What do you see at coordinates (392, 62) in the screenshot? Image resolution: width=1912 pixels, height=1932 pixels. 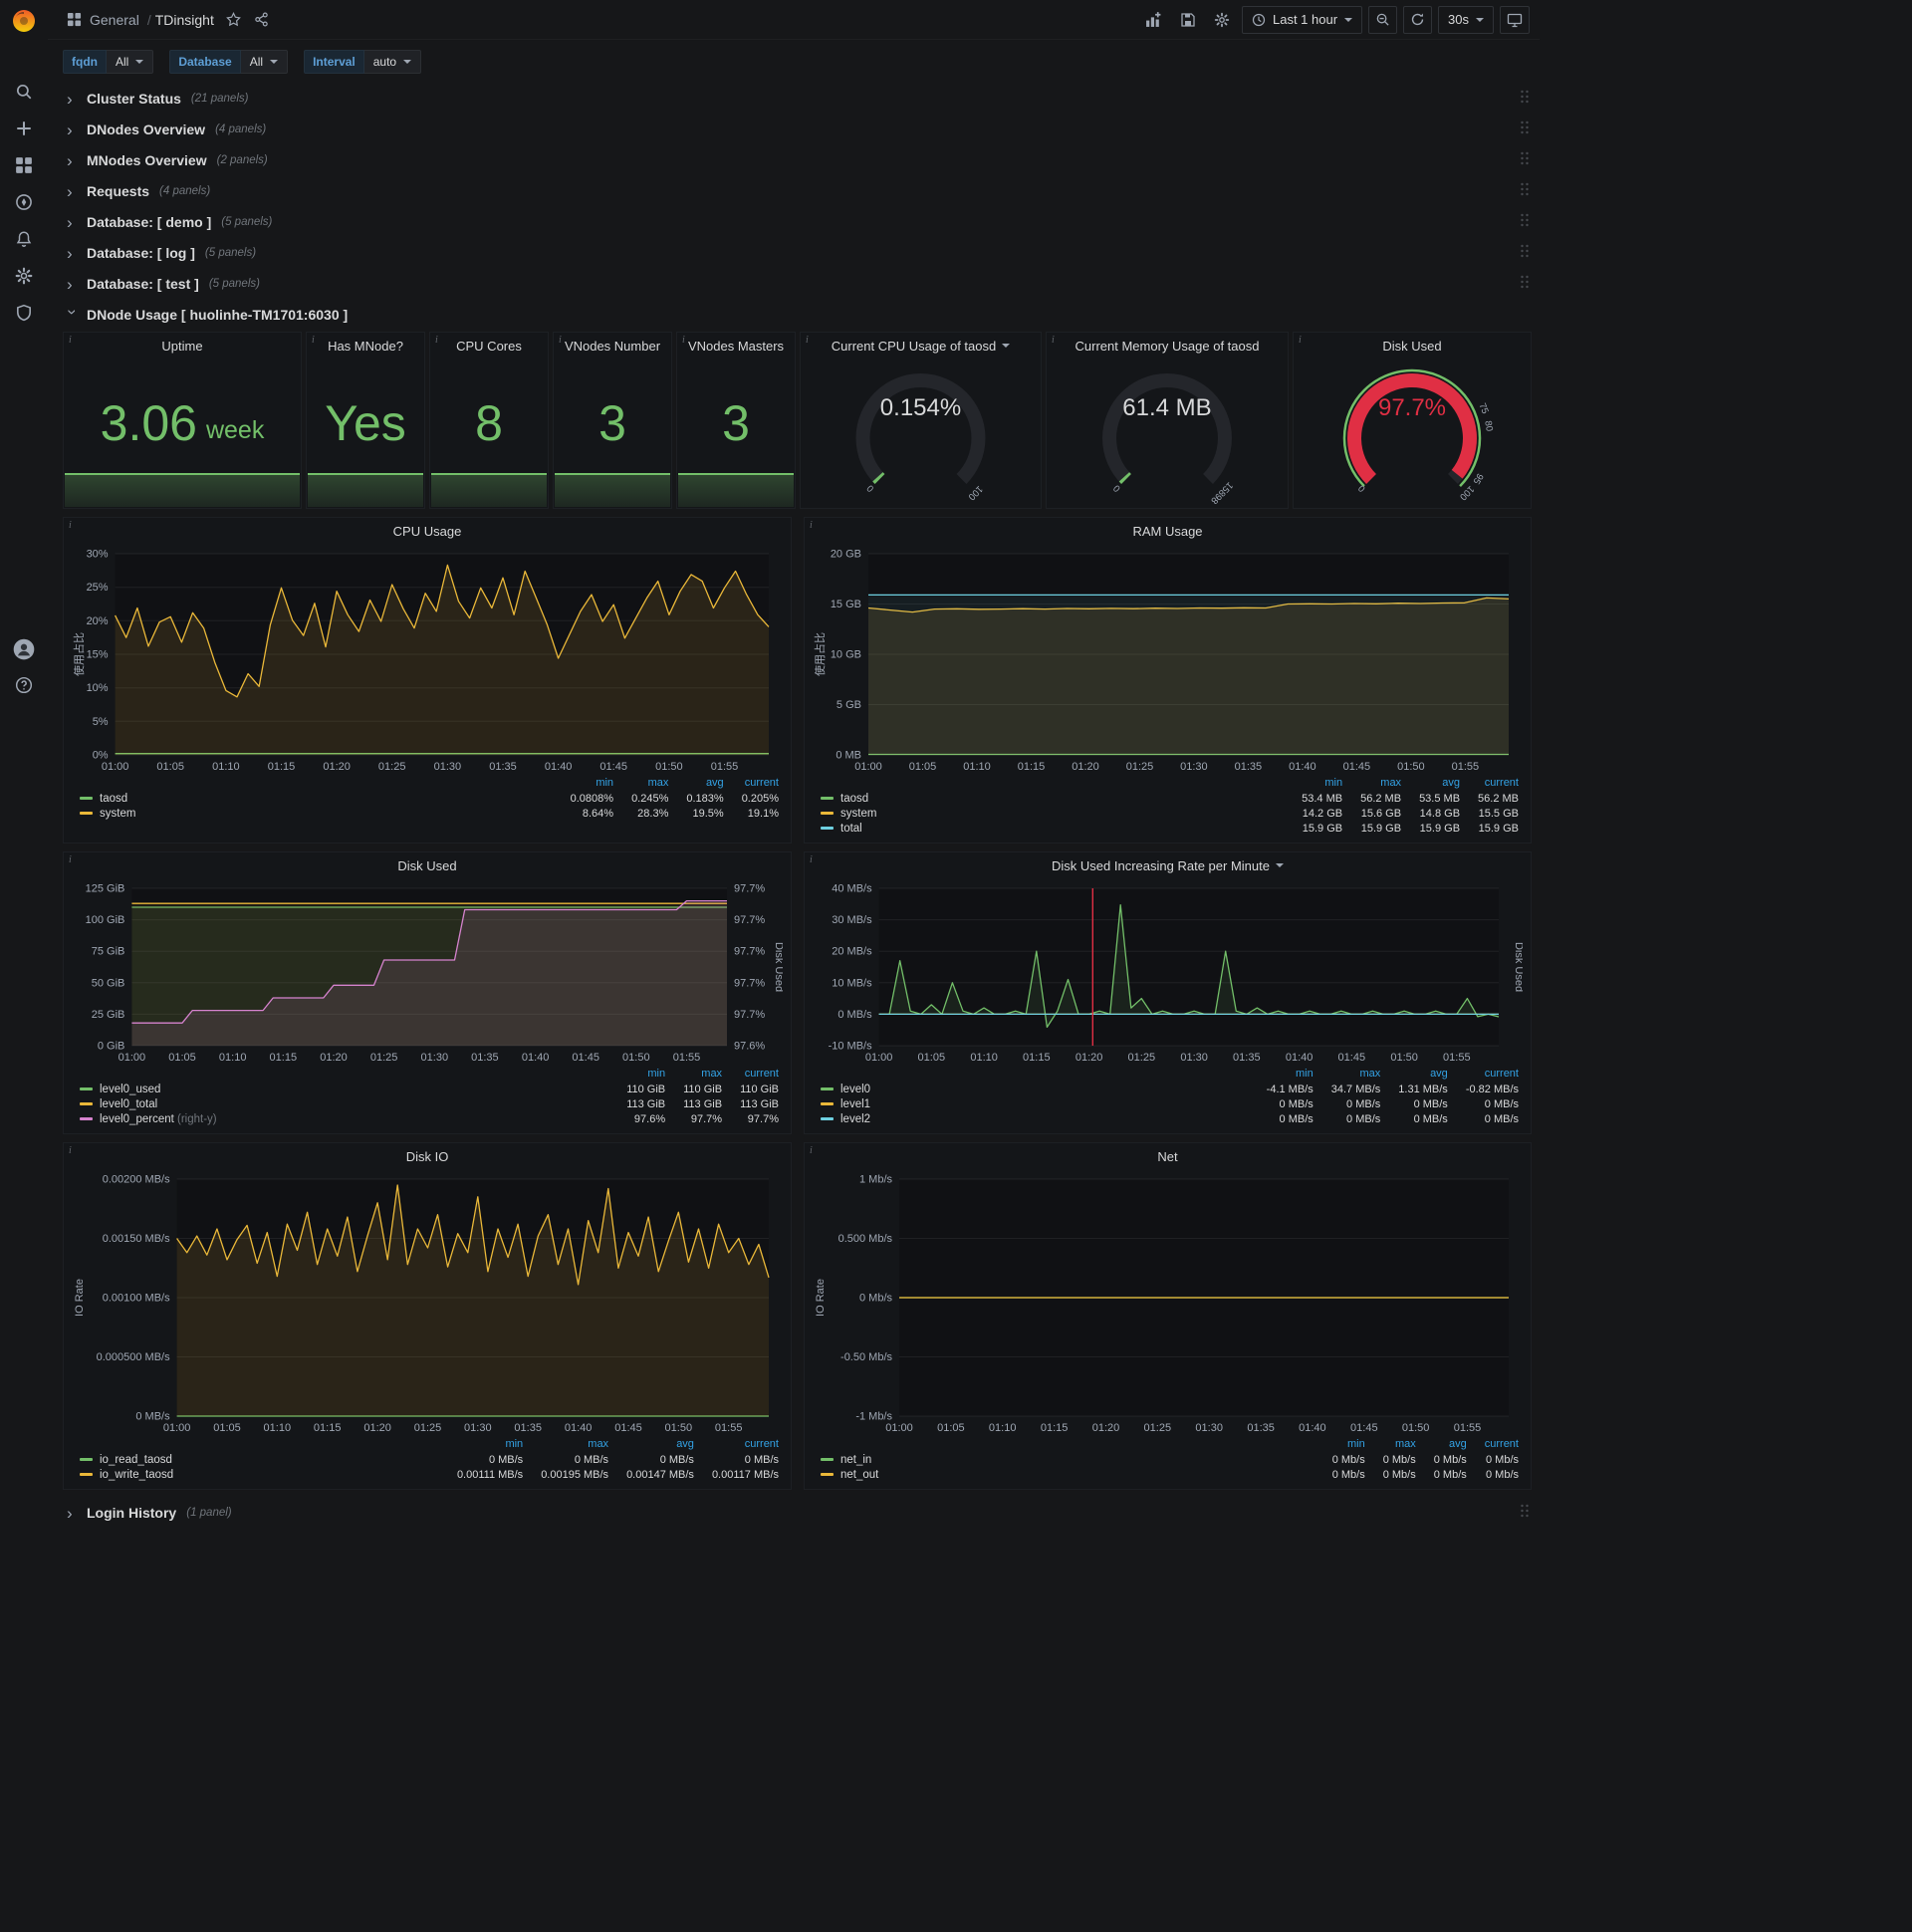 I see `variable-value-dropdown: auto` at bounding box center [392, 62].